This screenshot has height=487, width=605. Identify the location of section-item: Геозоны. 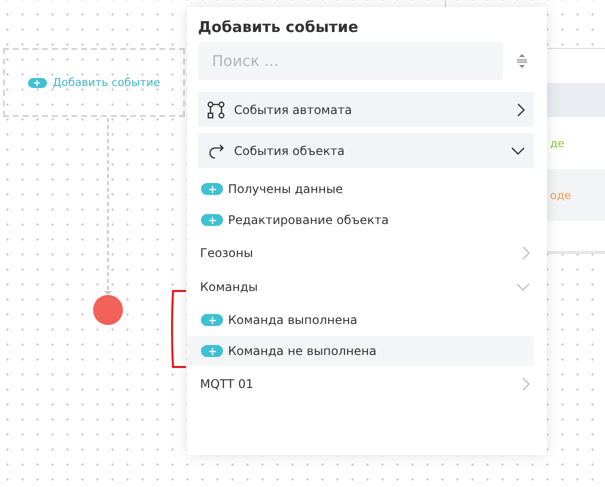
(366, 253).